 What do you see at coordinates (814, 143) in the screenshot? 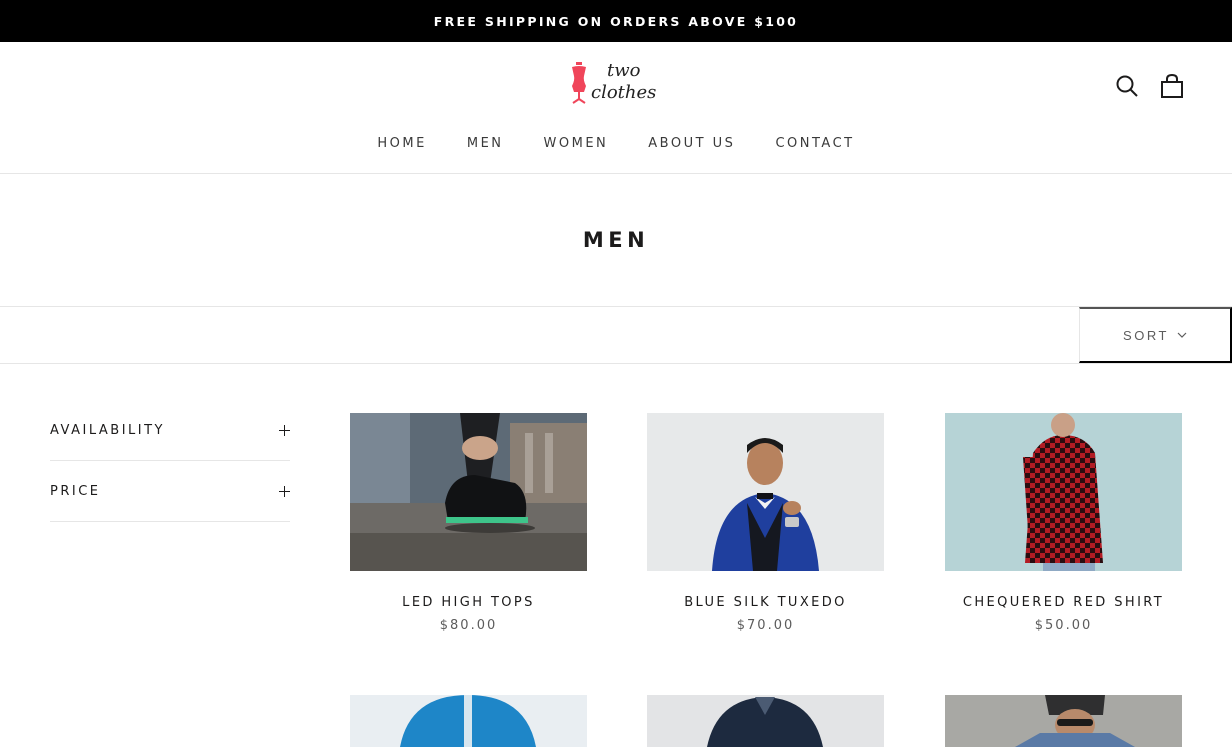
I see `nav-contact: CONTACT` at bounding box center [814, 143].